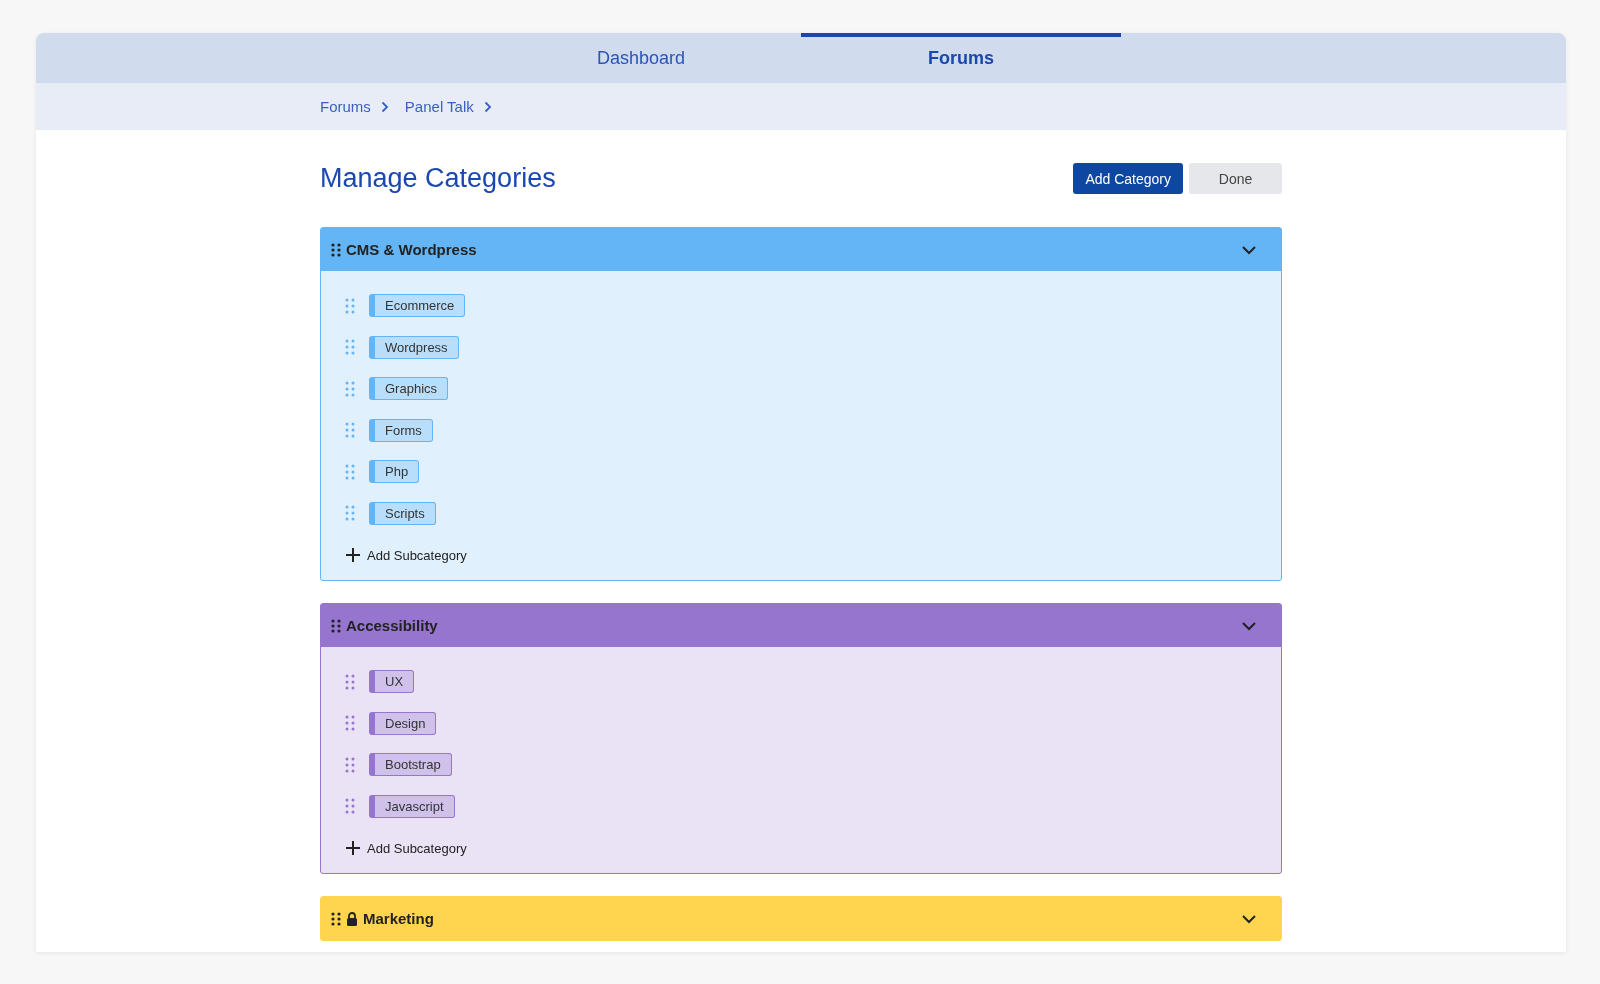 The height and width of the screenshot is (984, 1600). What do you see at coordinates (403, 723) in the screenshot?
I see `subcategory-tag: Design` at bounding box center [403, 723].